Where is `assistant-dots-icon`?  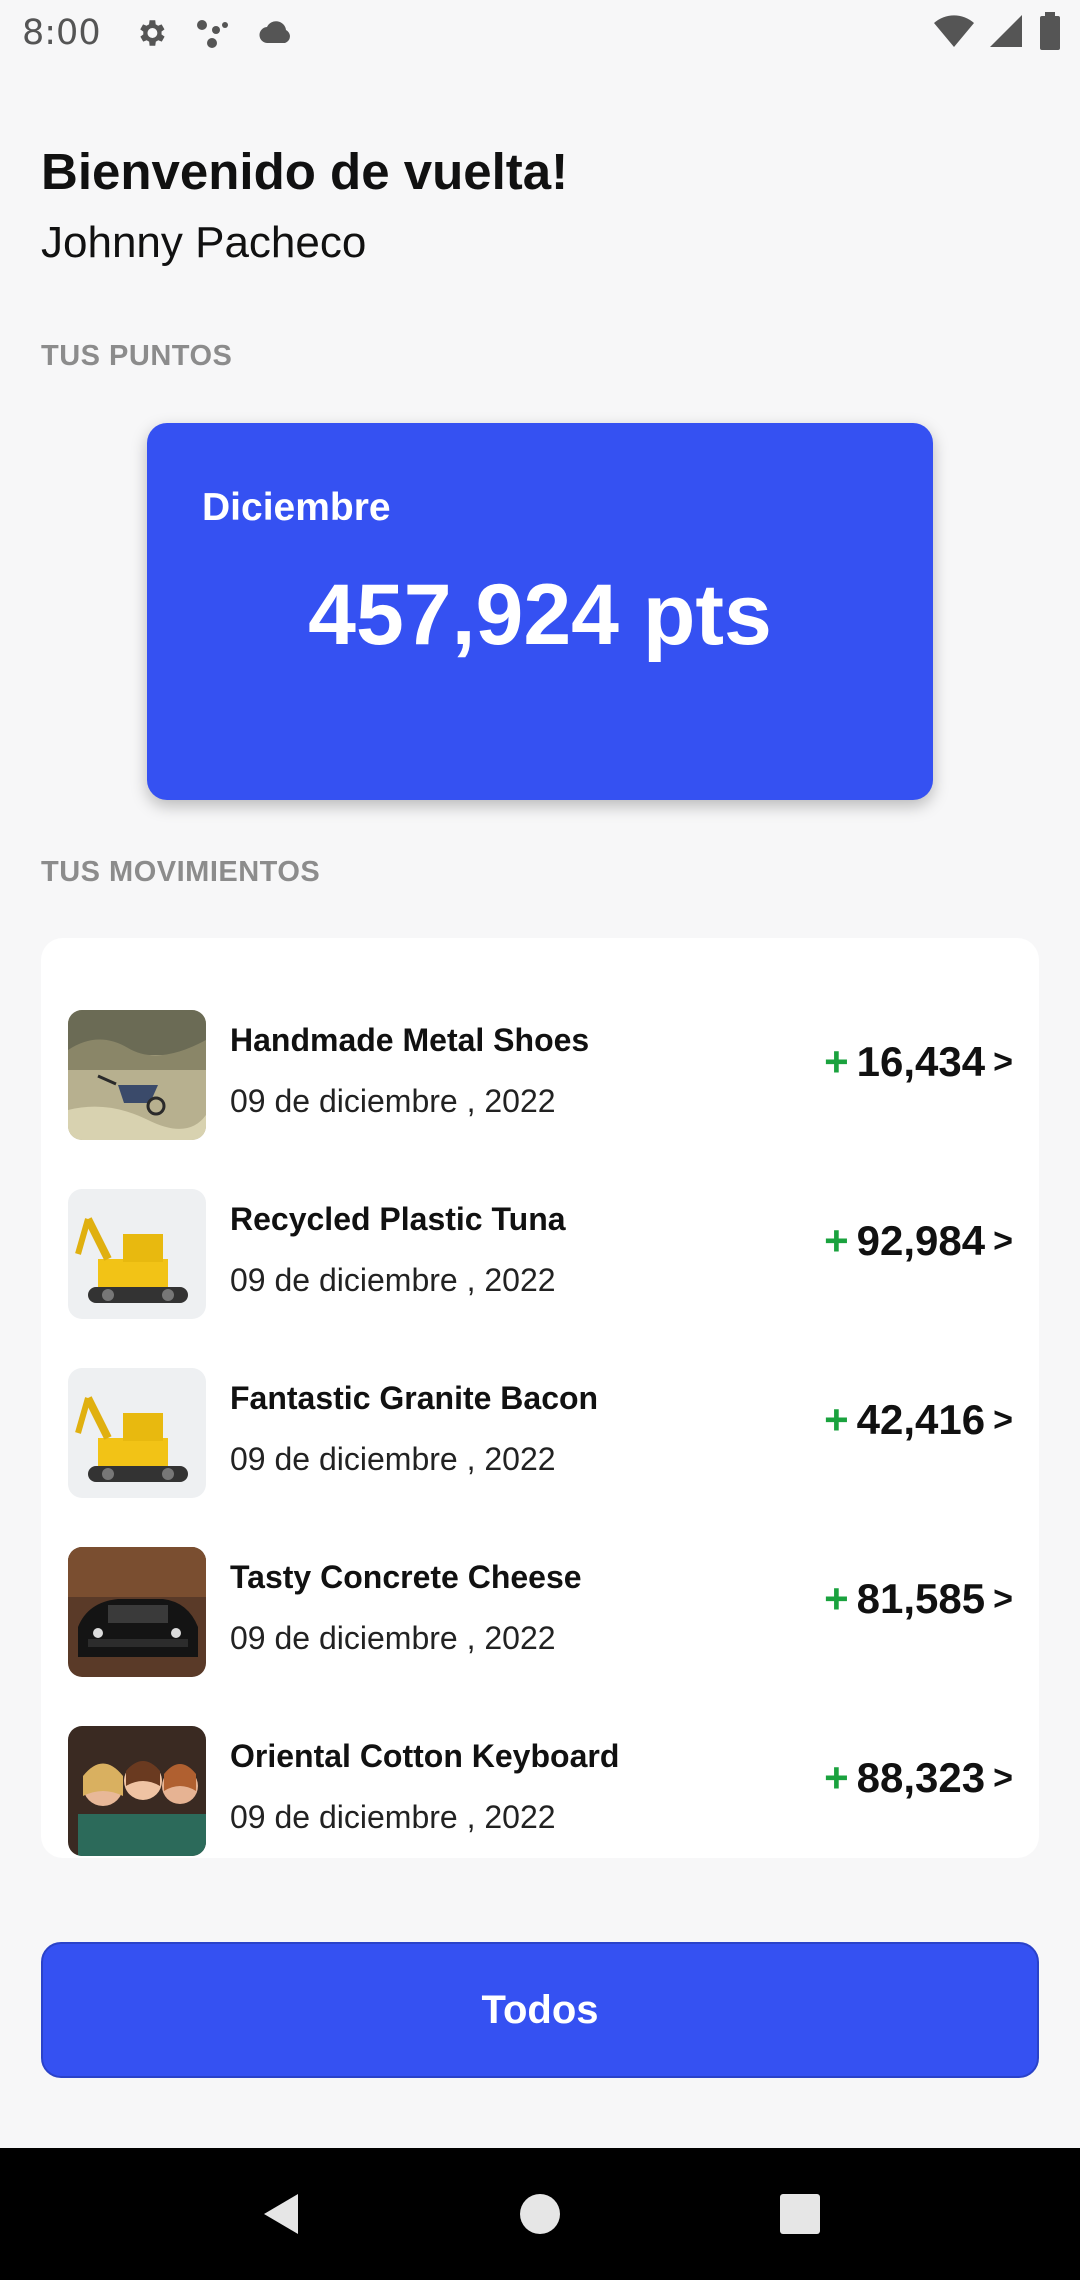 assistant-dots-icon is located at coordinates (213, 33).